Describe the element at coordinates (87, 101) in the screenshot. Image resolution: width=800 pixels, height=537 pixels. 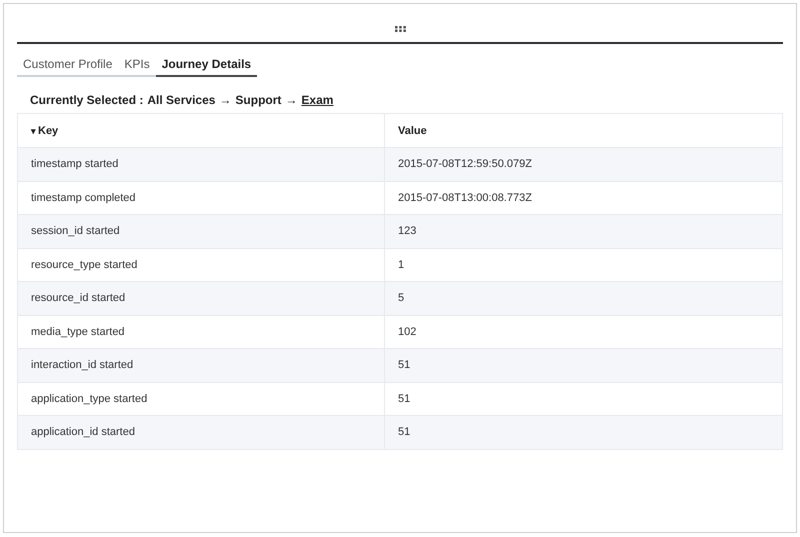
I see `breadcrumb-label: Currently Selected :` at that location.